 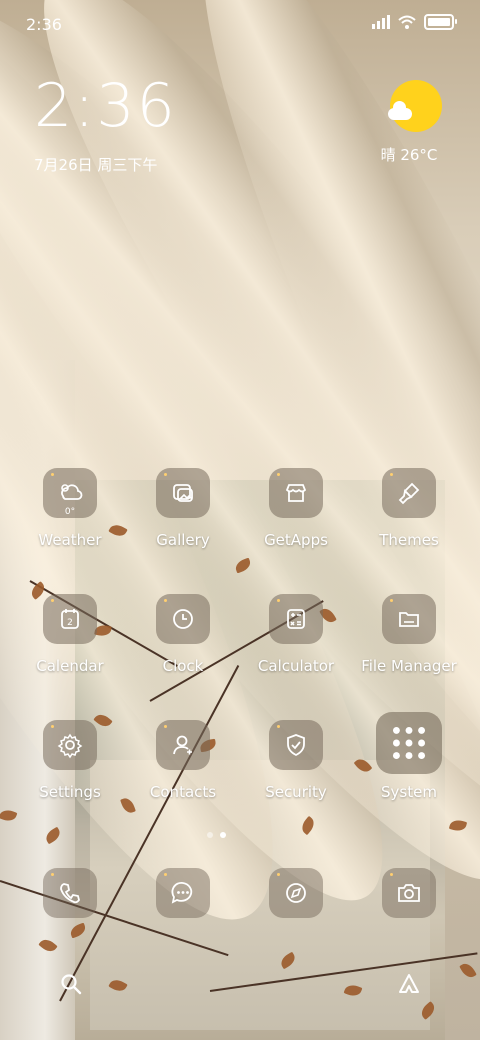 I want to click on camera-icon, so click(x=409, y=893).